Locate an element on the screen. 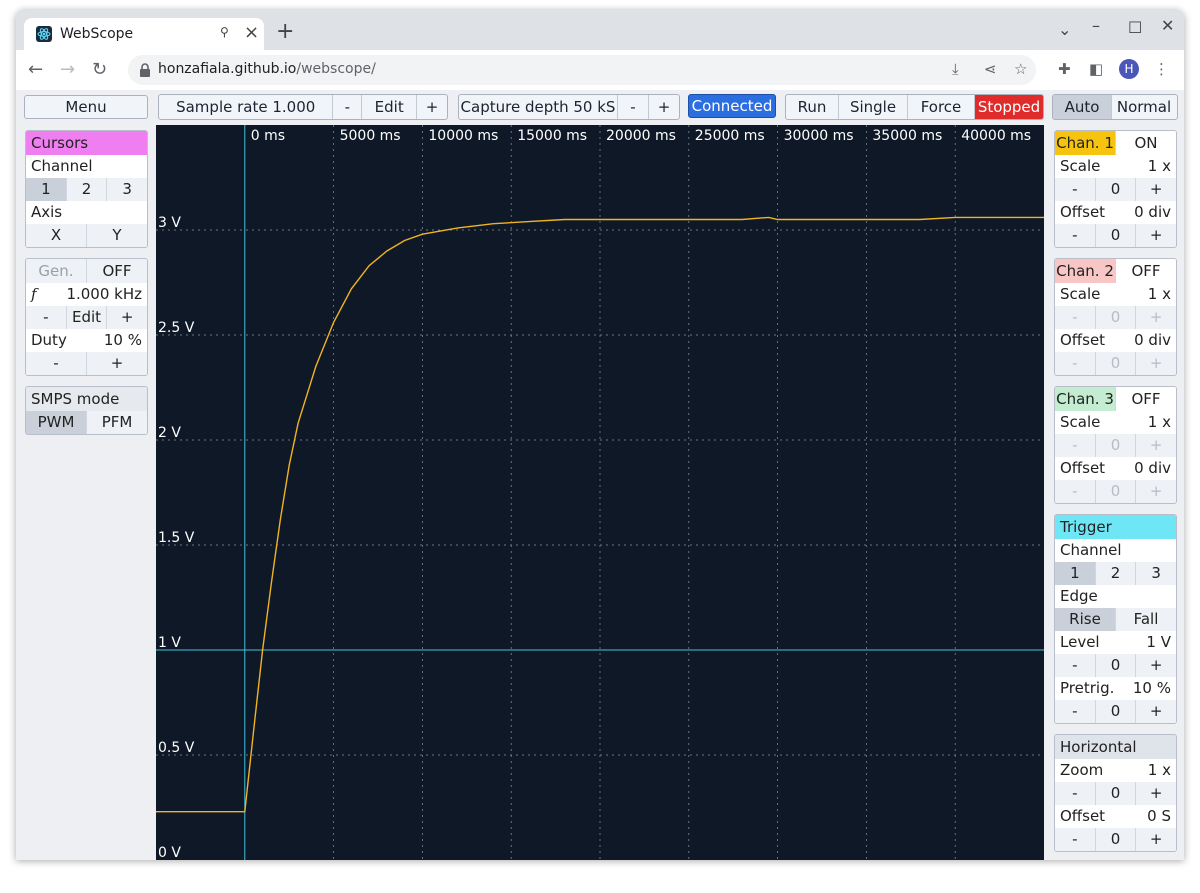 The width and height of the screenshot is (1200, 893). trigger-level-step-value: 0 is located at coordinates (1115, 665).